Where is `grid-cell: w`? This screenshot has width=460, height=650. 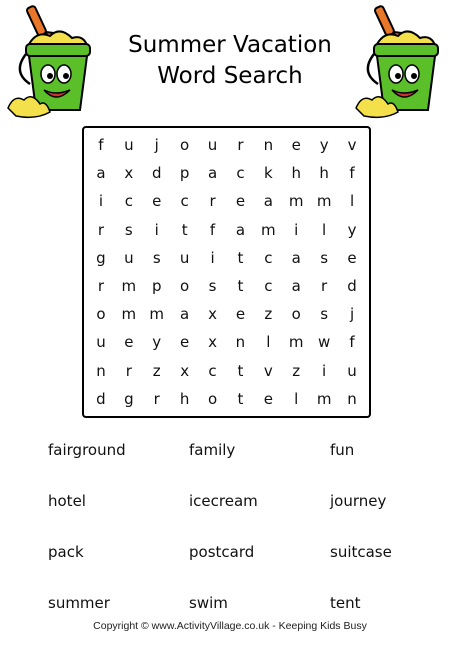 grid-cell: w is located at coordinates (324, 342).